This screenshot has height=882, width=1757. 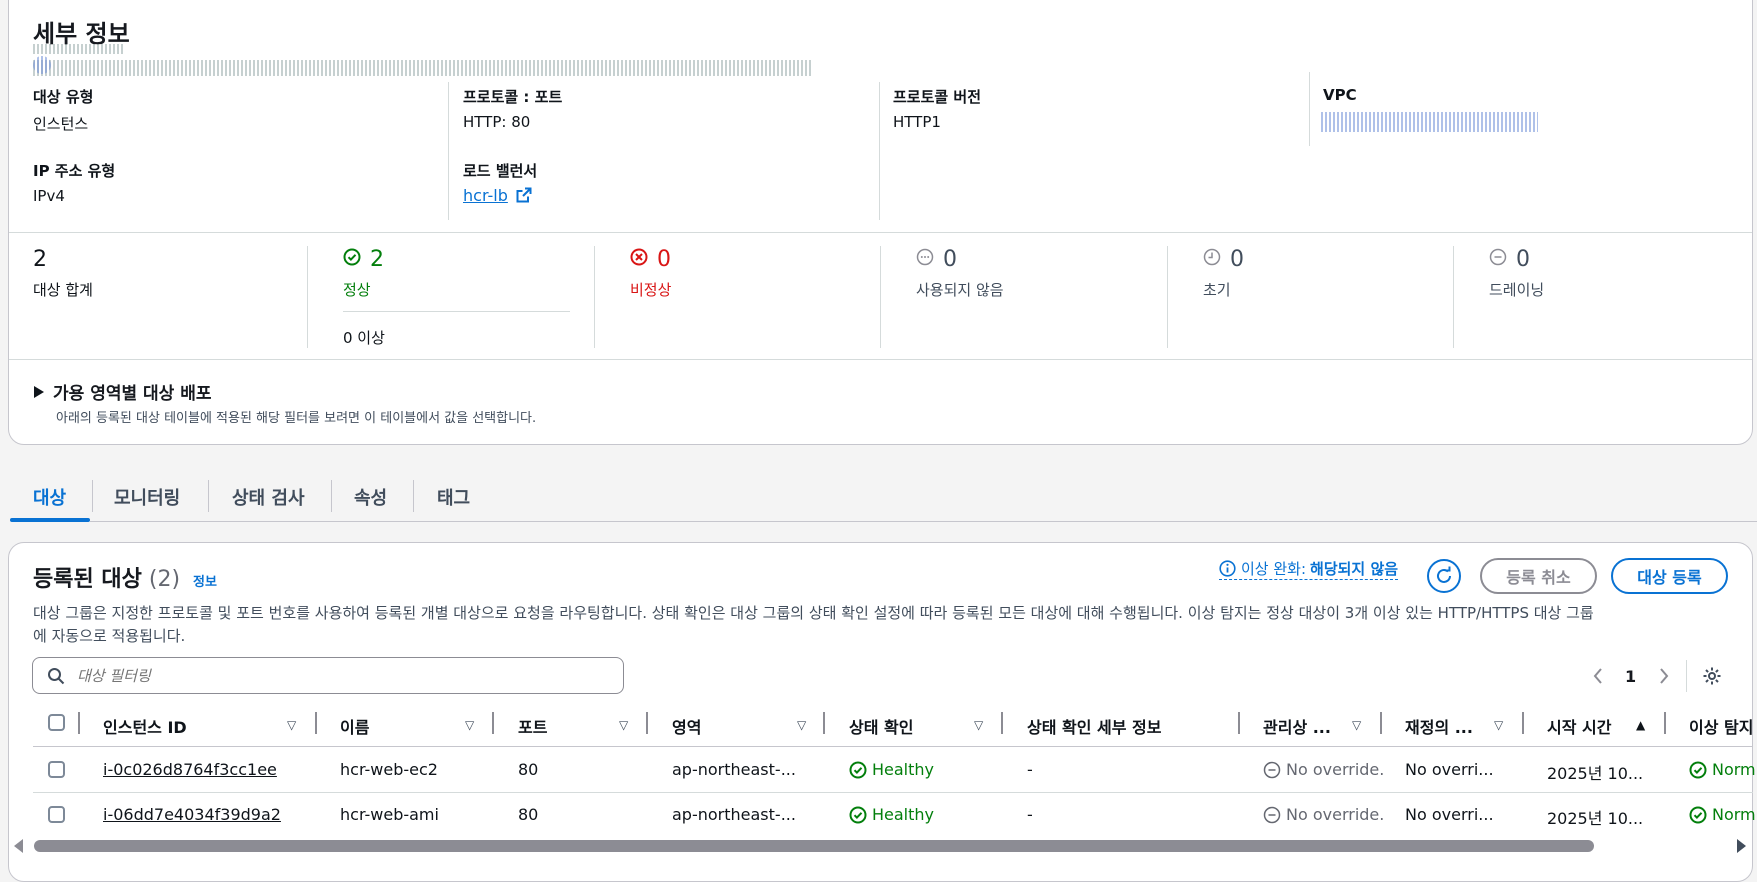 I want to click on target-type-value: 인스턴스, so click(x=61, y=124).